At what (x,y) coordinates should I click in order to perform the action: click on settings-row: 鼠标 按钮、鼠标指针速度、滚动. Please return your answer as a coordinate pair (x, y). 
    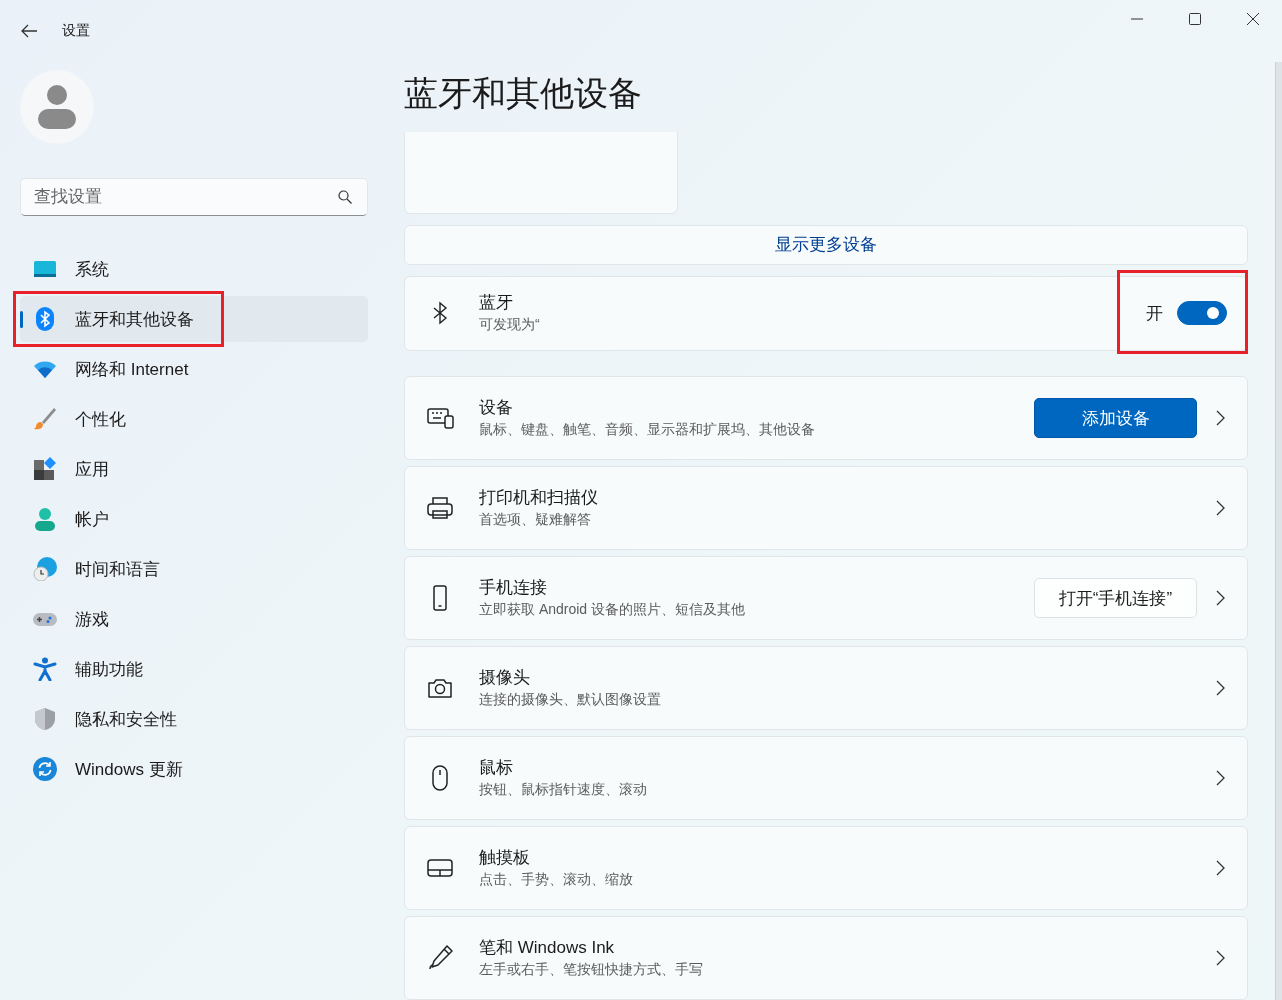
    Looking at the image, I should click on (826, 778).